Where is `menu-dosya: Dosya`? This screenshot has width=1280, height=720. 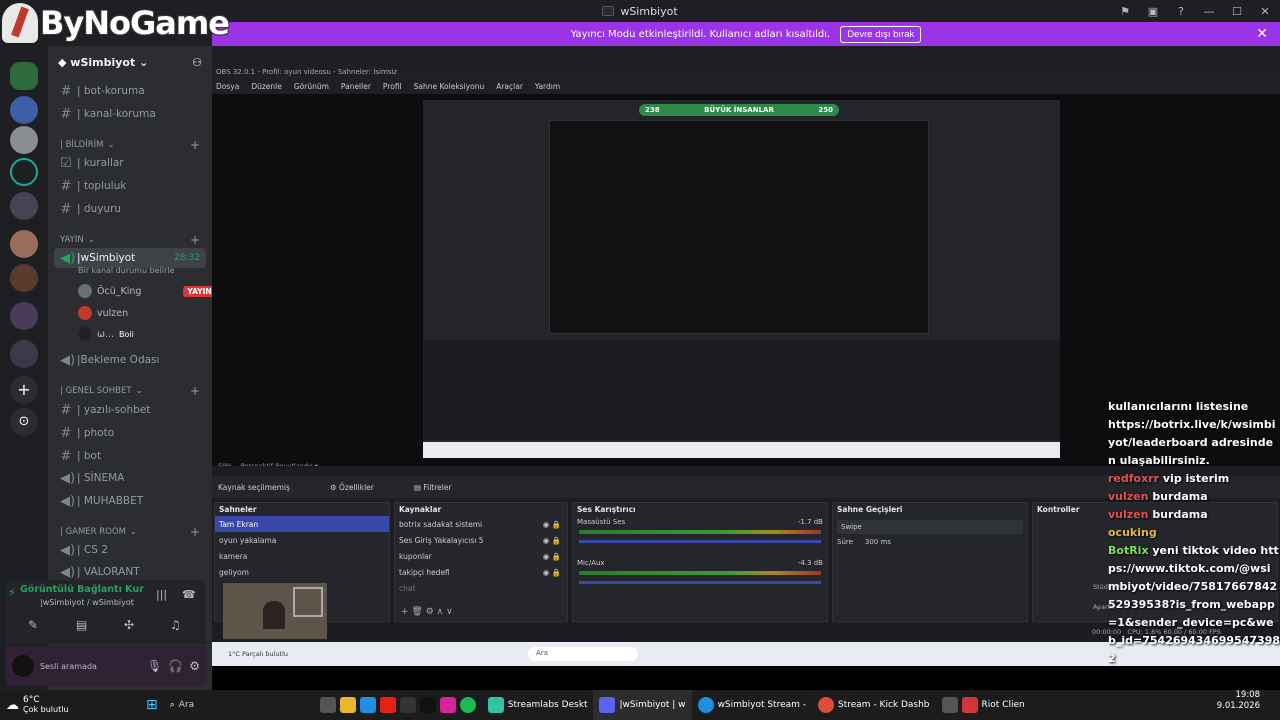
menu-dosya: Dosya is located at coordinates (227, 86).